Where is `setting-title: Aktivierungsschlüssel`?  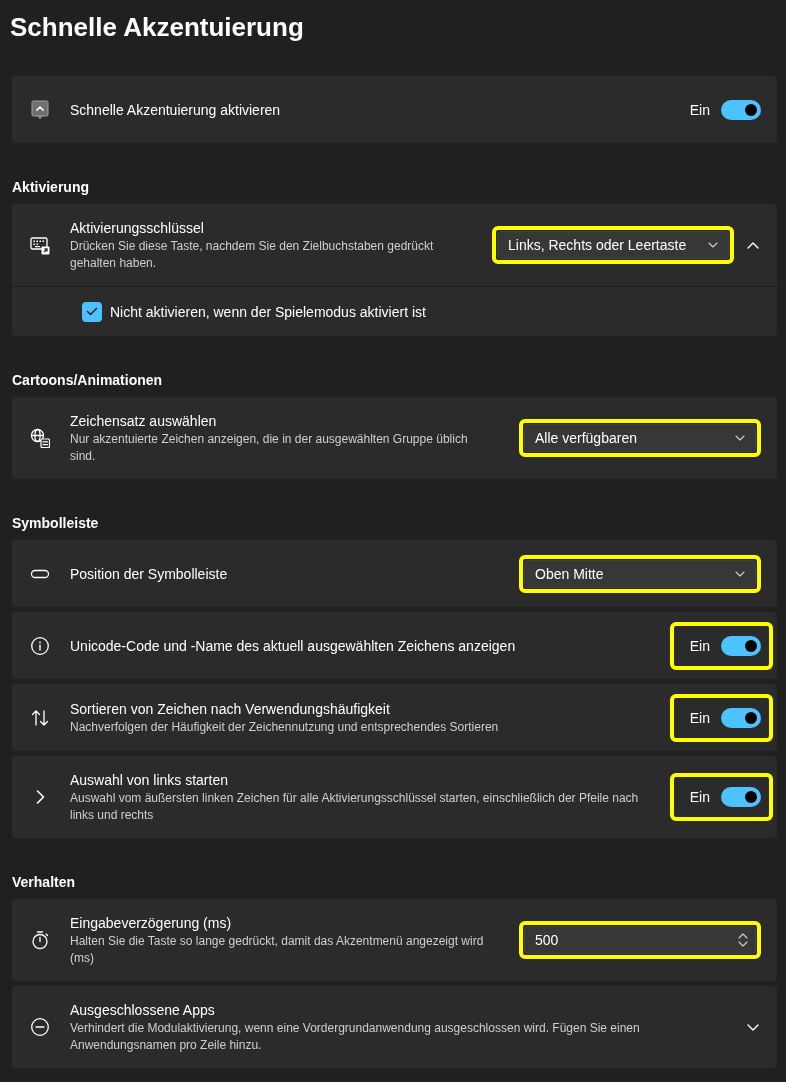
setting-title: Aktivierungsschlüssel is located at coordinates (137, 228).